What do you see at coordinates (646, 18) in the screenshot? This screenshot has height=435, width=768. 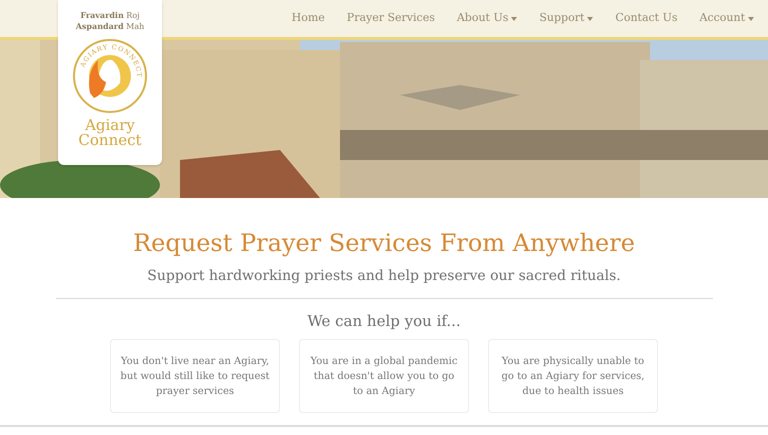 I see `nav-link: Contact Us` at bounding box center [646, 18].